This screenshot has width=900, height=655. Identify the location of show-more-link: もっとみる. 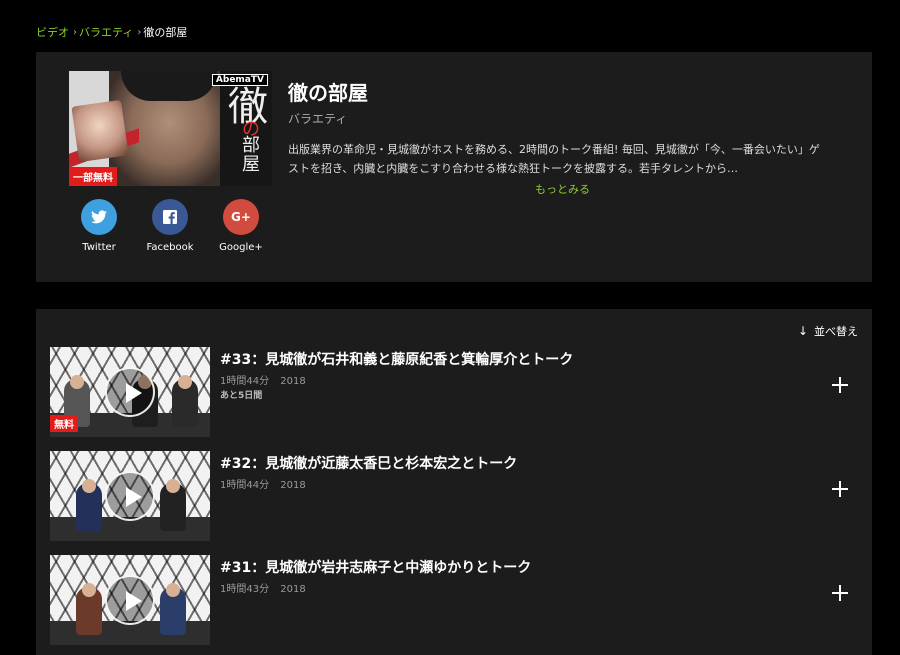
(562, 189).